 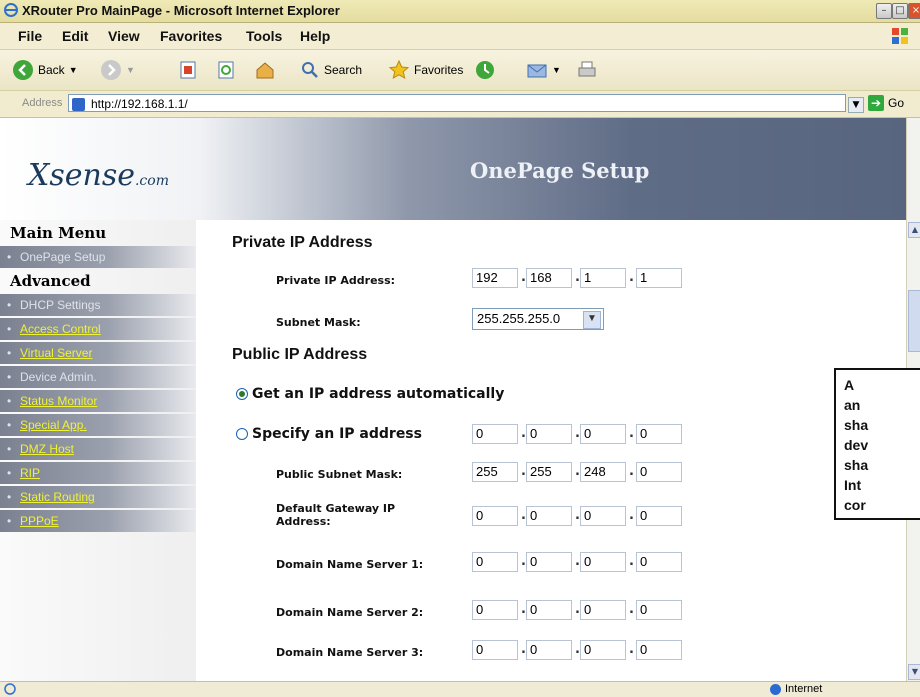 What do you see at coordinates (659, 562) in the screenshot?
I see `dns1-octet-4: 0` at bounding box center [659, 562].